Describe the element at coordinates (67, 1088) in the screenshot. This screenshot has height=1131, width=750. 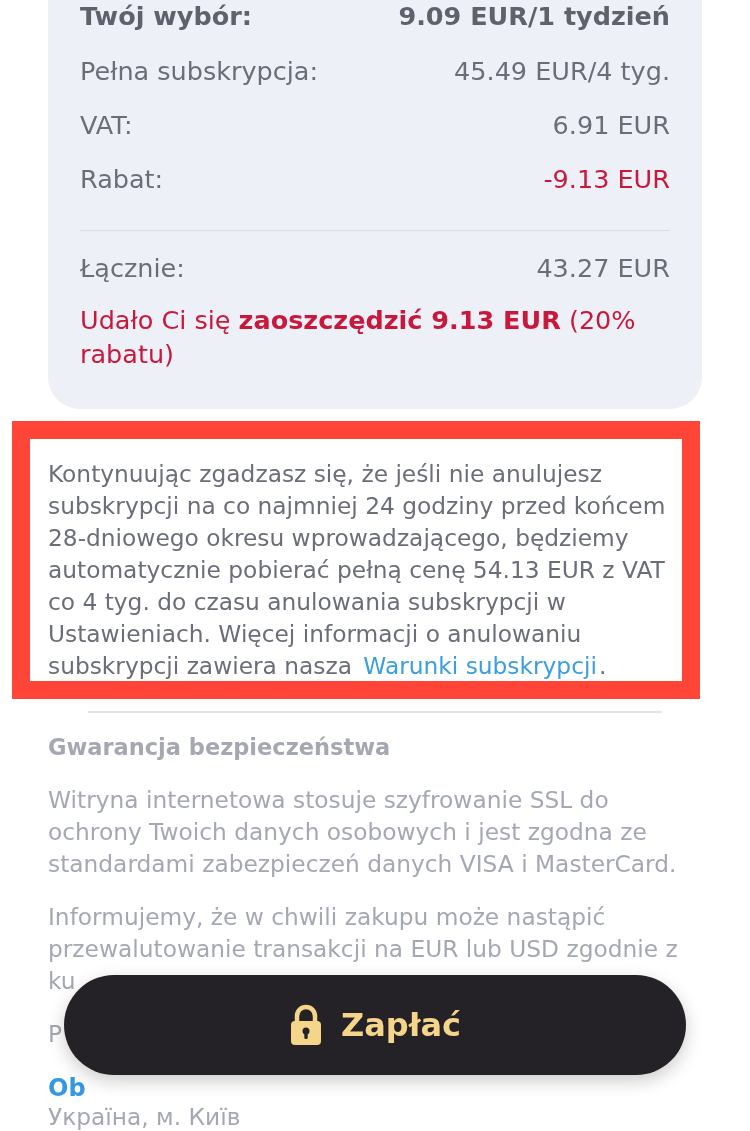
I see `contact-link: Ob` at that location.